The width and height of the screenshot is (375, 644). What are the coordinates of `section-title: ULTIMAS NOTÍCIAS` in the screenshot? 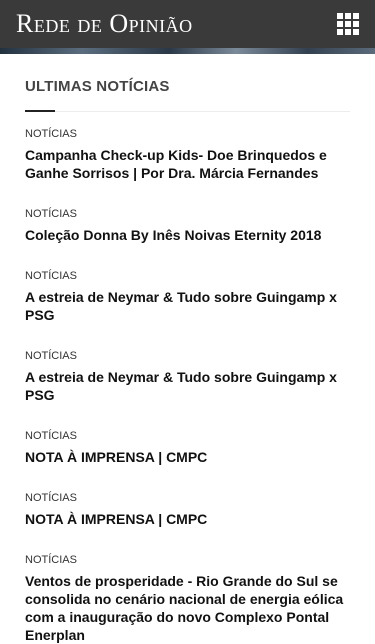 It's located at (187, 95).